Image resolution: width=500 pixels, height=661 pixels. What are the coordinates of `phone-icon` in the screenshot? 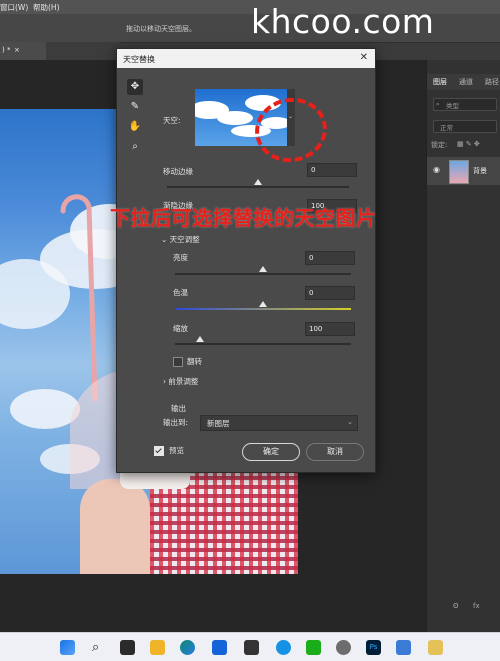 It's located at (403, 647).